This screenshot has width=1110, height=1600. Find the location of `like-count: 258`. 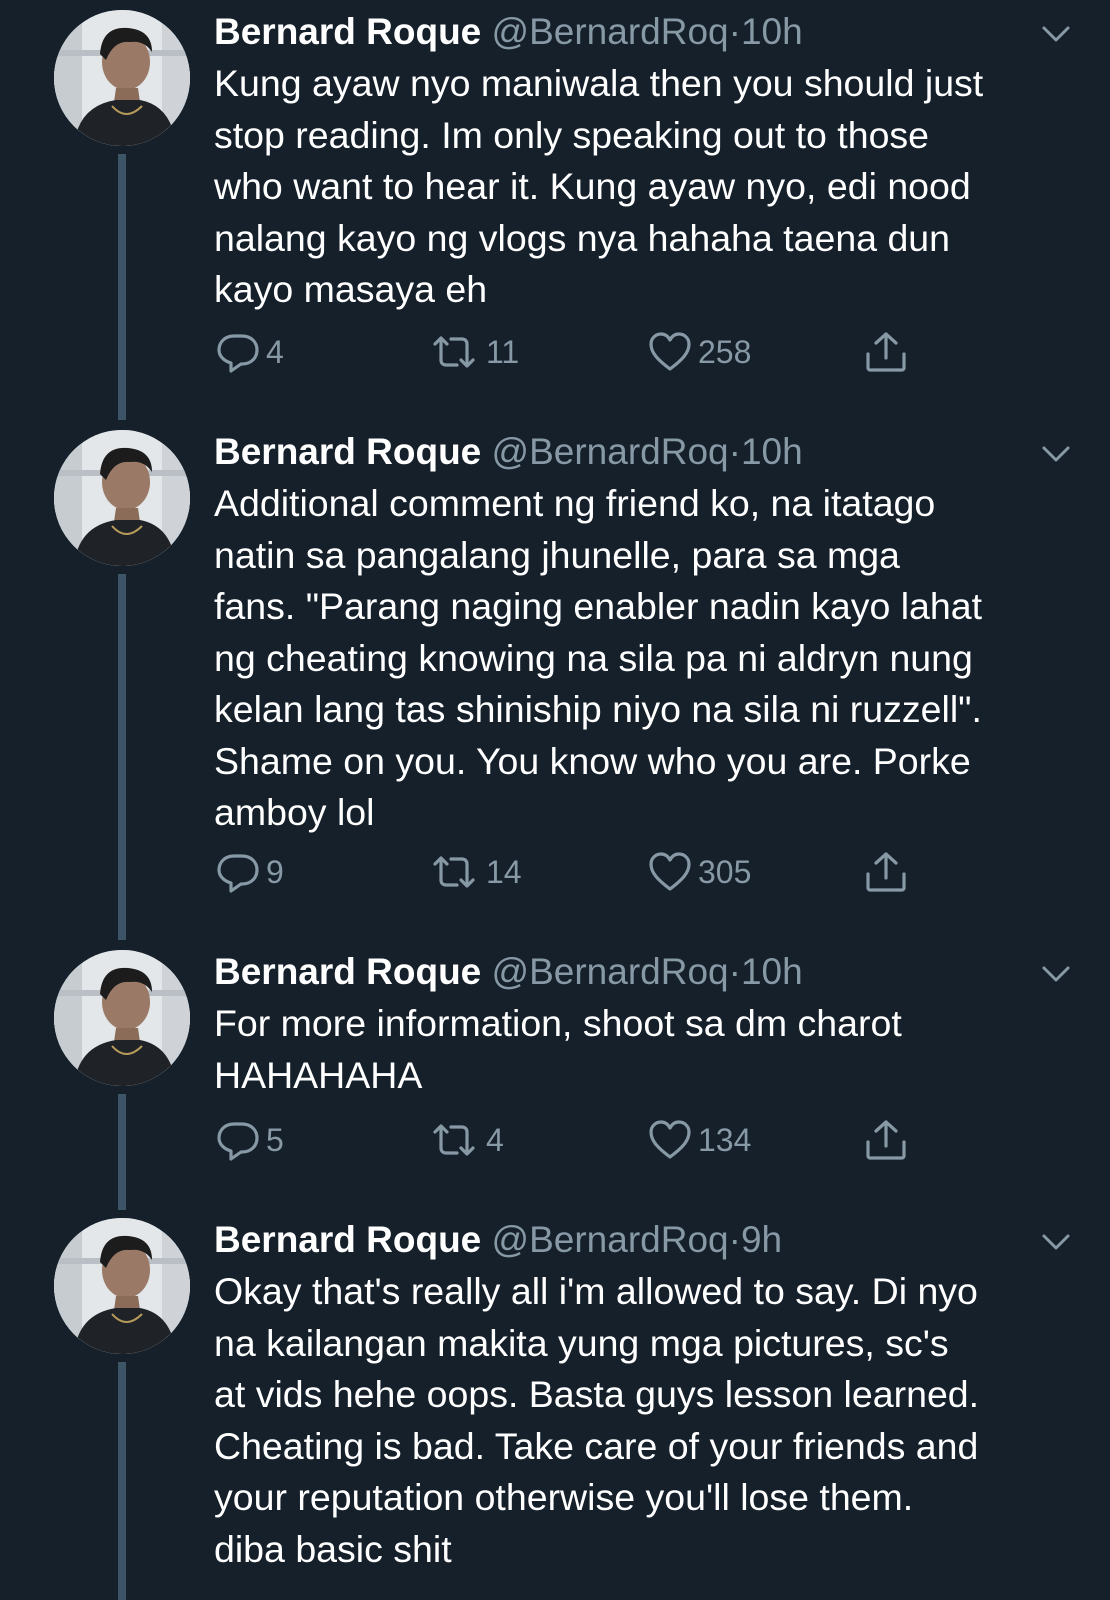

like-count: 258 is located at coordinates (725, 352).